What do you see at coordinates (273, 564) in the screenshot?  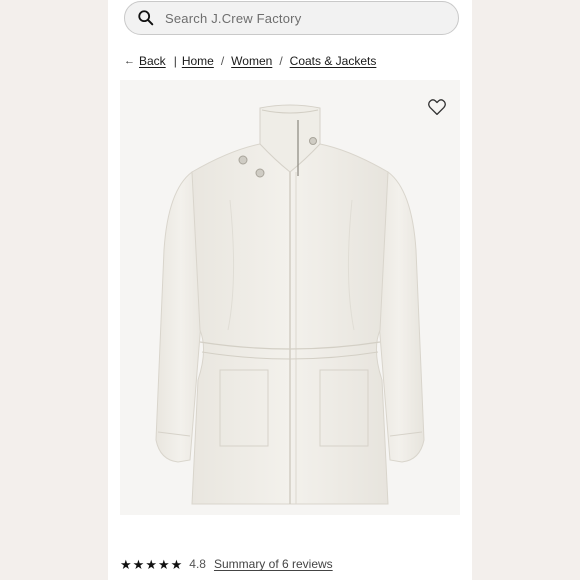 I see `reviews-summary-link: Summary of 6 reviews` at bounding box center [273, 564].